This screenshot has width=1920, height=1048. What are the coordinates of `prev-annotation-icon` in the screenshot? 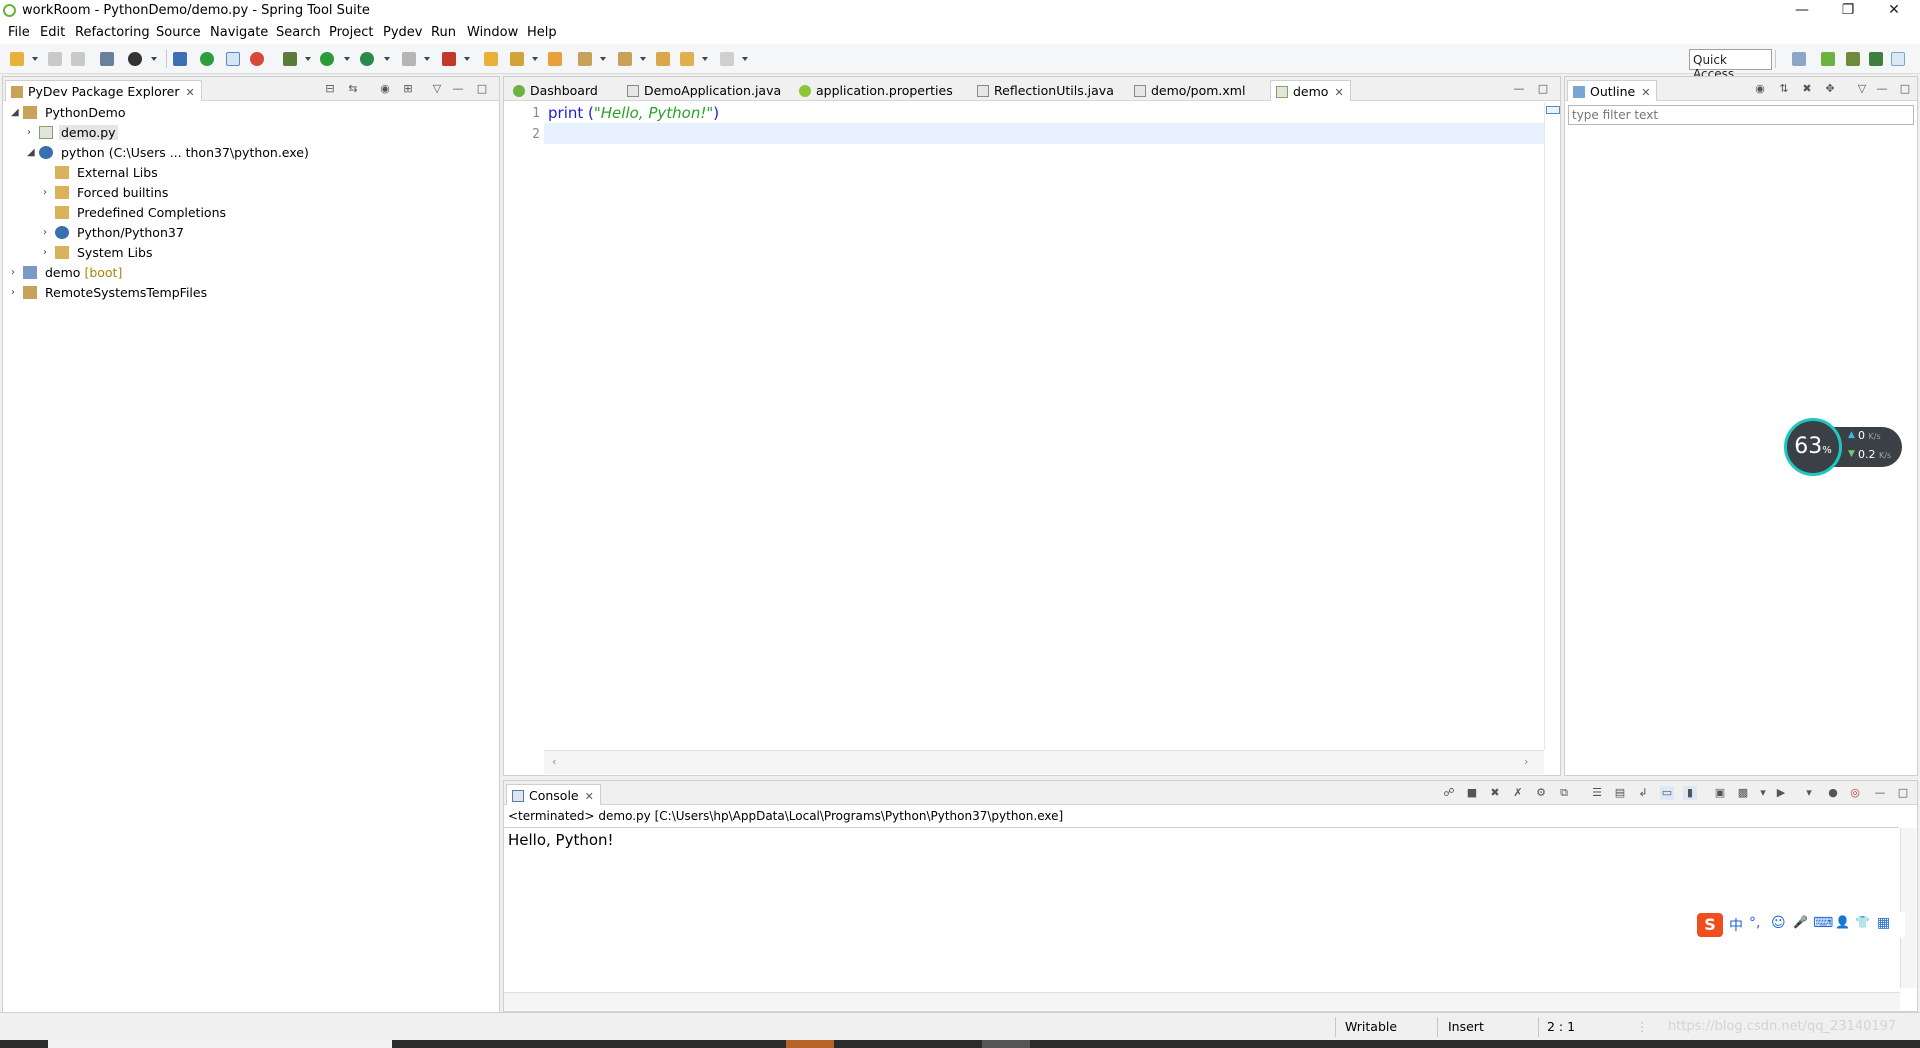 It's located at (625, 59).